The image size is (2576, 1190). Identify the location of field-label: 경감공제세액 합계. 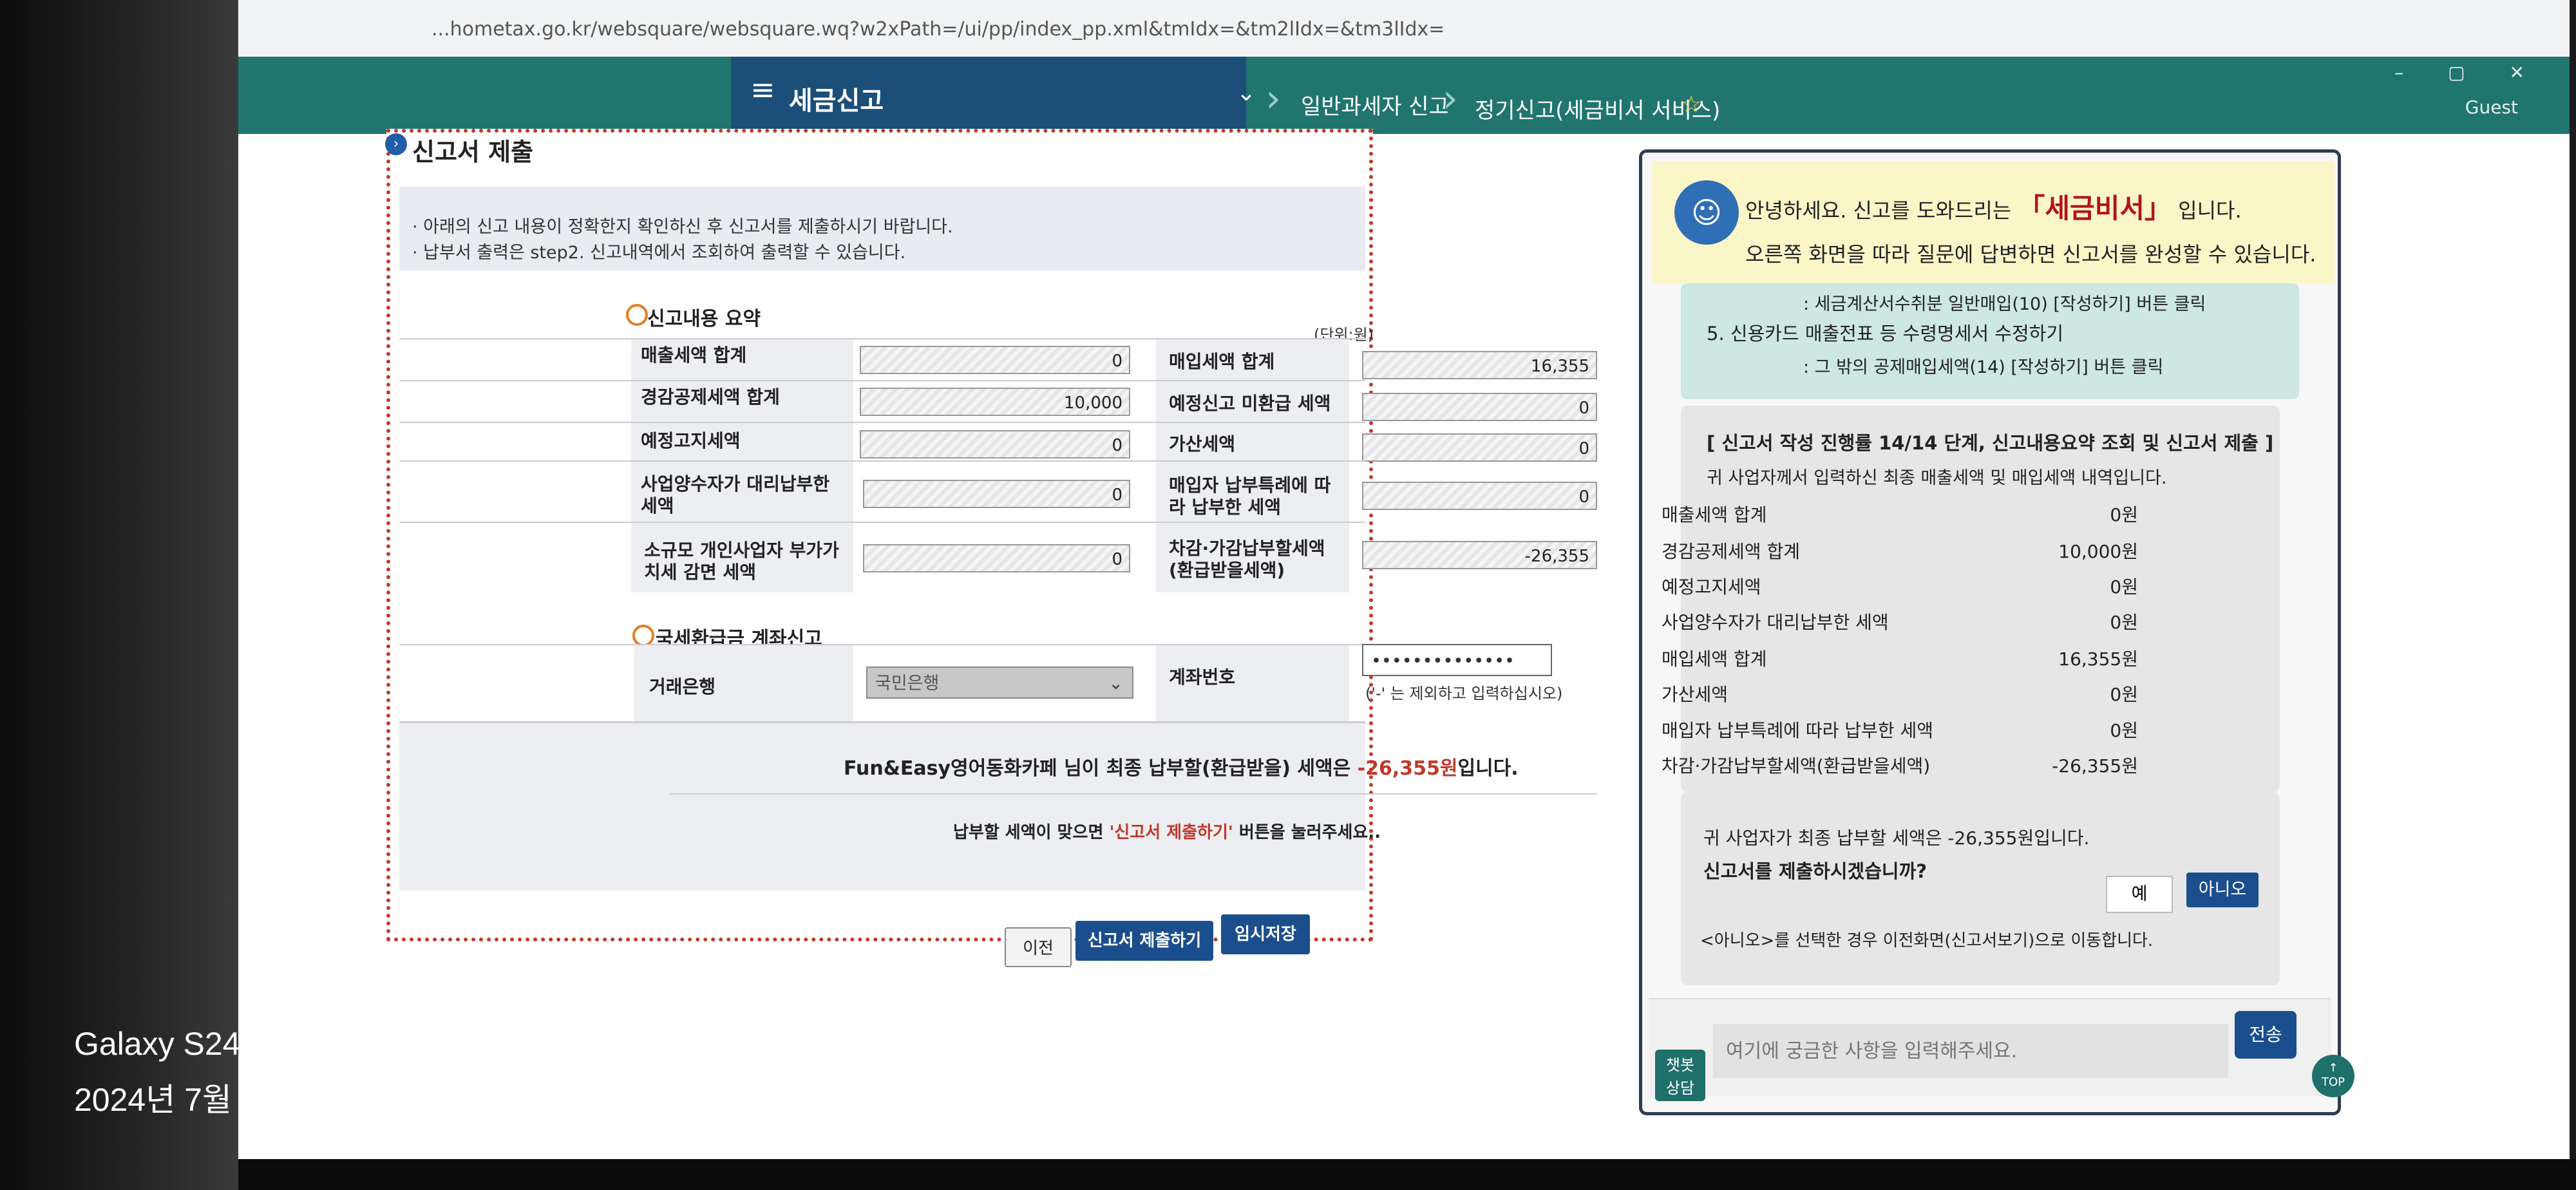
(711, 397).